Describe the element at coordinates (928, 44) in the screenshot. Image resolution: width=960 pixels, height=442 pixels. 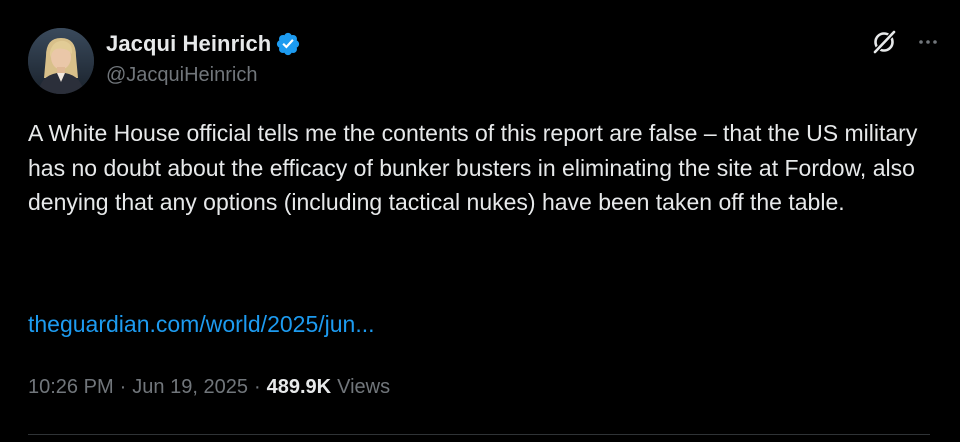
I see `more-horizontal-icon` at that location.